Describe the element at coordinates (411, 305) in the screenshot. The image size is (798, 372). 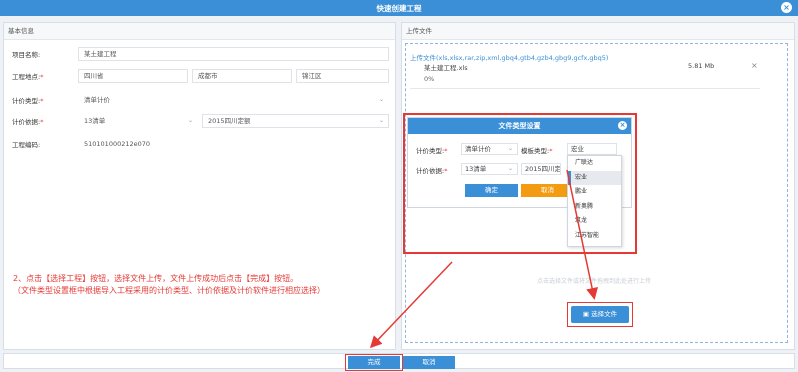
I see `arrow-to-finish` at that location.